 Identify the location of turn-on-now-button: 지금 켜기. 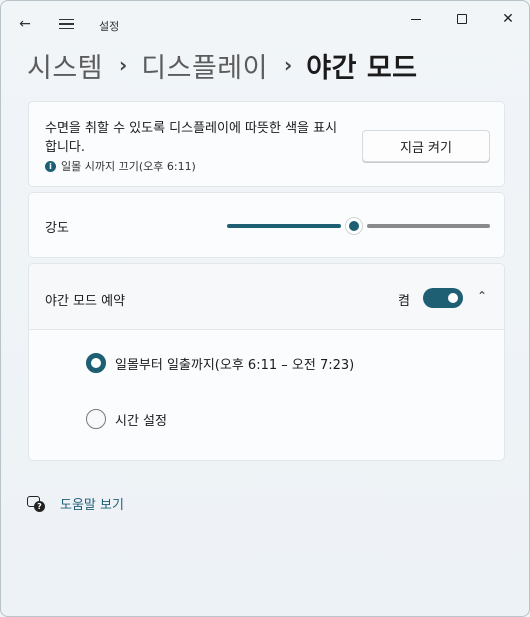
(426, 146).